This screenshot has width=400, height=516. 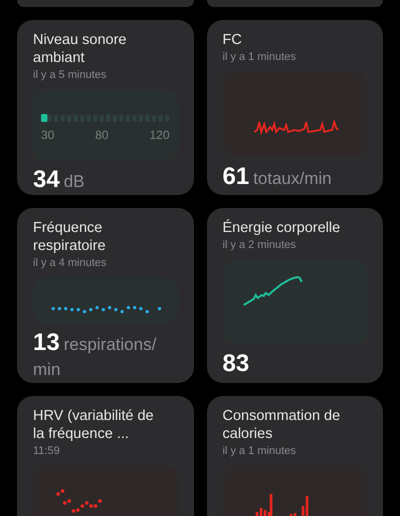 What do you see at coordinates (282, 425) in the screenshot?
I see `card-title: Consommation de calories` at bounding box center [282, 425].